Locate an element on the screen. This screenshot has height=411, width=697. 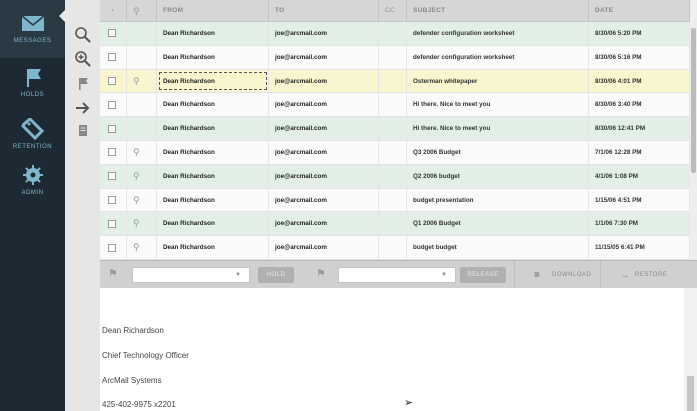
header-cc: CC is located at coordinates (393, 10).